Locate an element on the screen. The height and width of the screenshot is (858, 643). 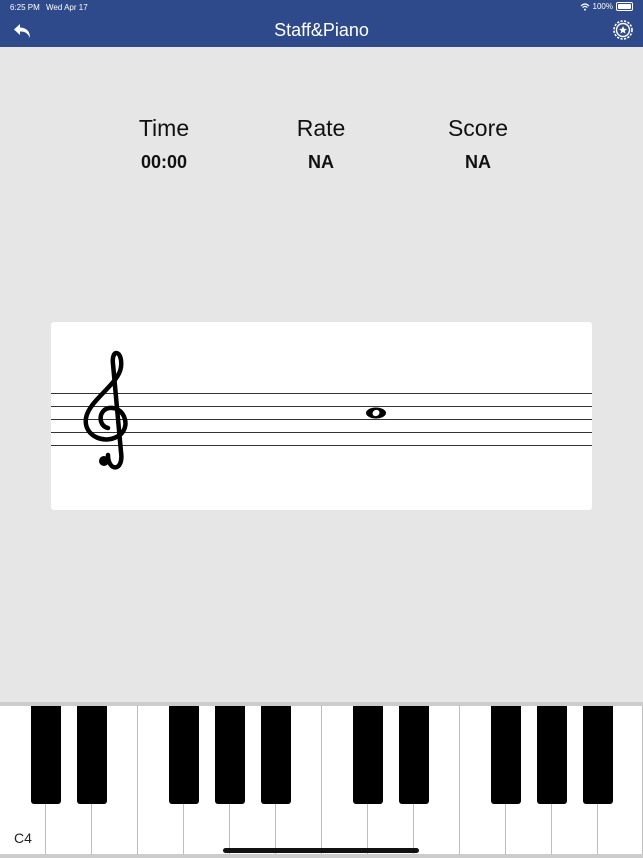
score-value: NA is located at coordinates (478, 162).